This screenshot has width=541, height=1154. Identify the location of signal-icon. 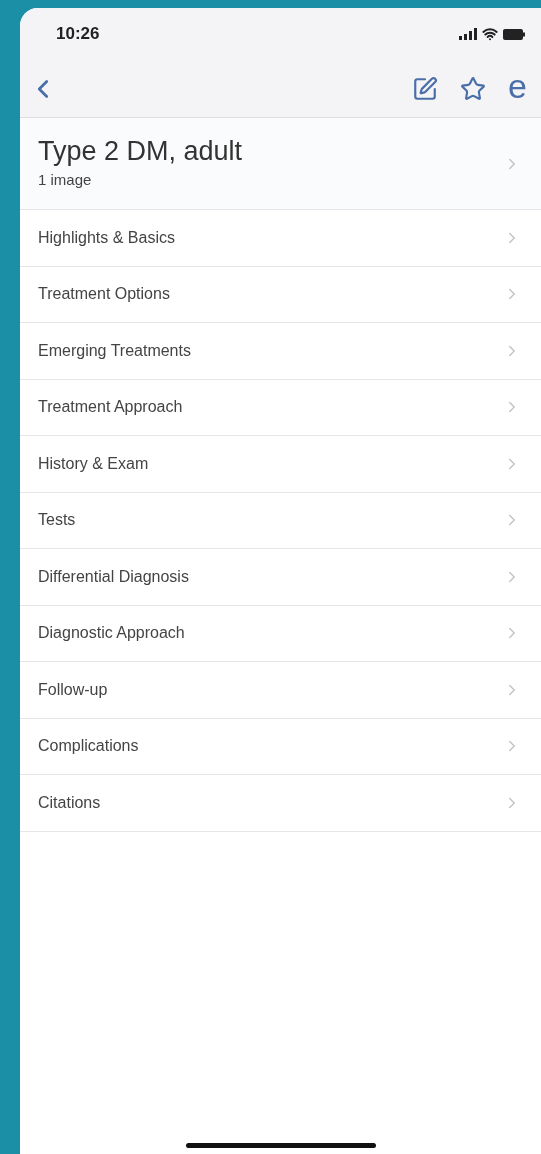
(468, 34).